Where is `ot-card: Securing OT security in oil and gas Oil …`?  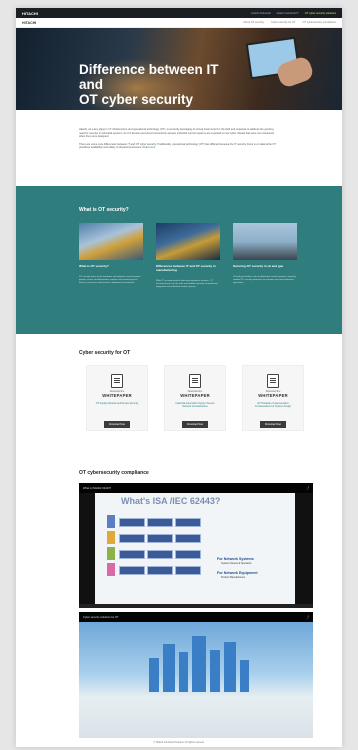 ot-card: Securing OT security in oil and gas Oil … is located at coordinates (265, 254).